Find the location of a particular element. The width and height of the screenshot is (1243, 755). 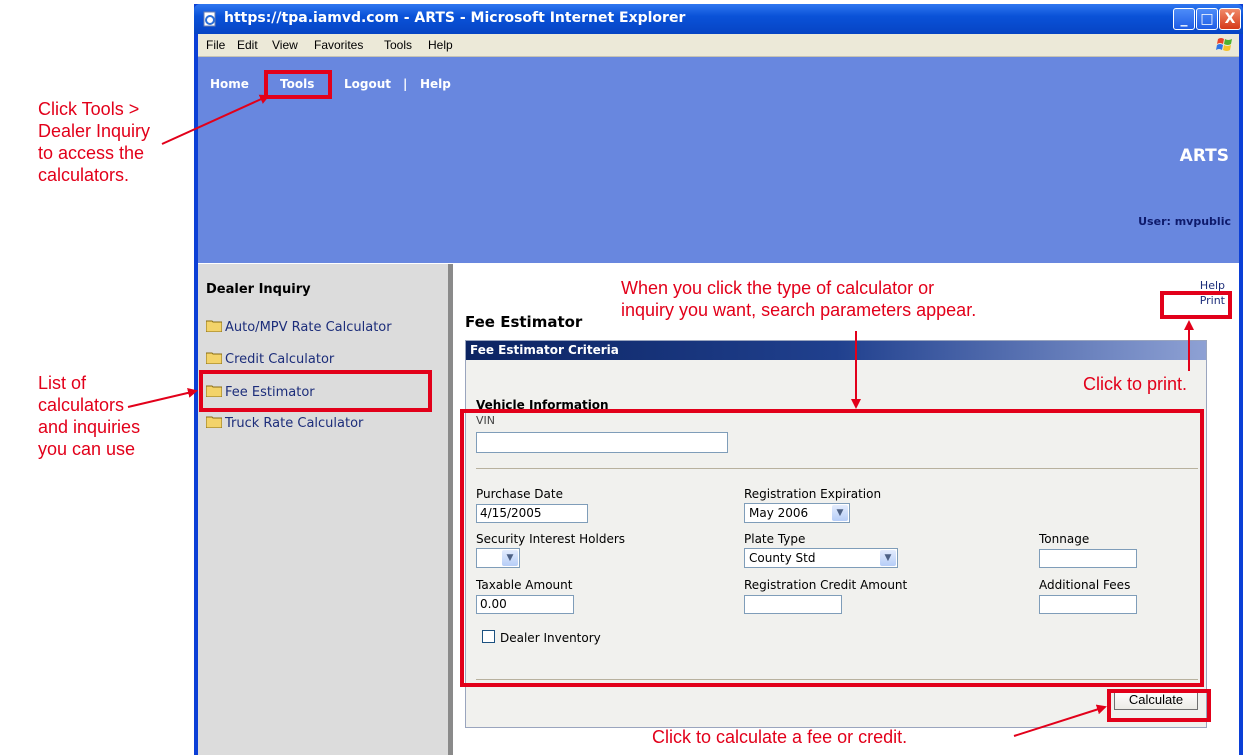

app-title: ARTS is located at coordinates (1204, 156).